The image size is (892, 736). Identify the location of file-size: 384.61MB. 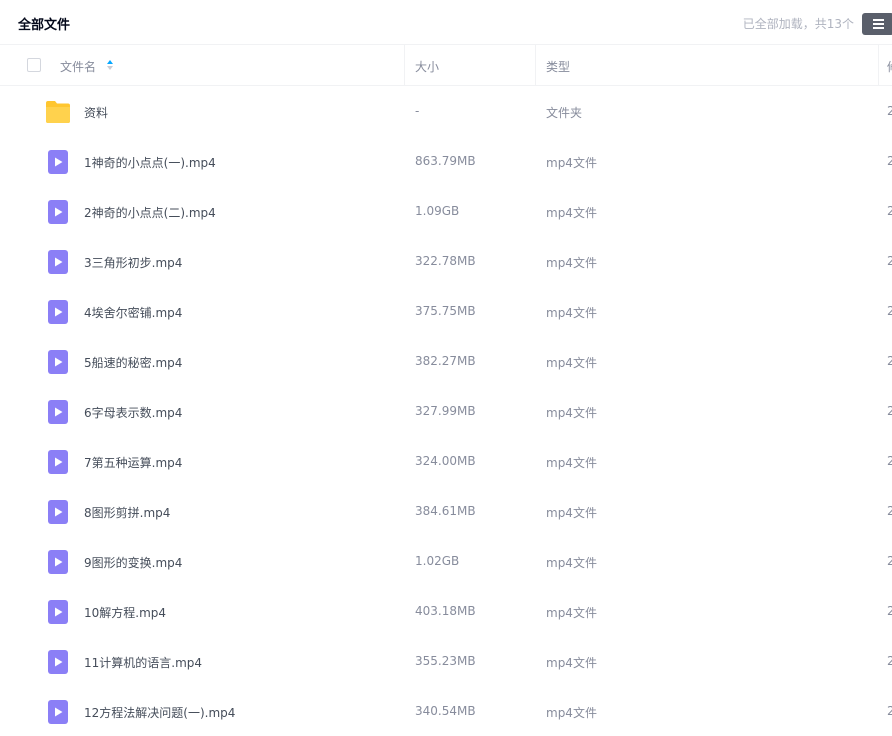
(445, 511).